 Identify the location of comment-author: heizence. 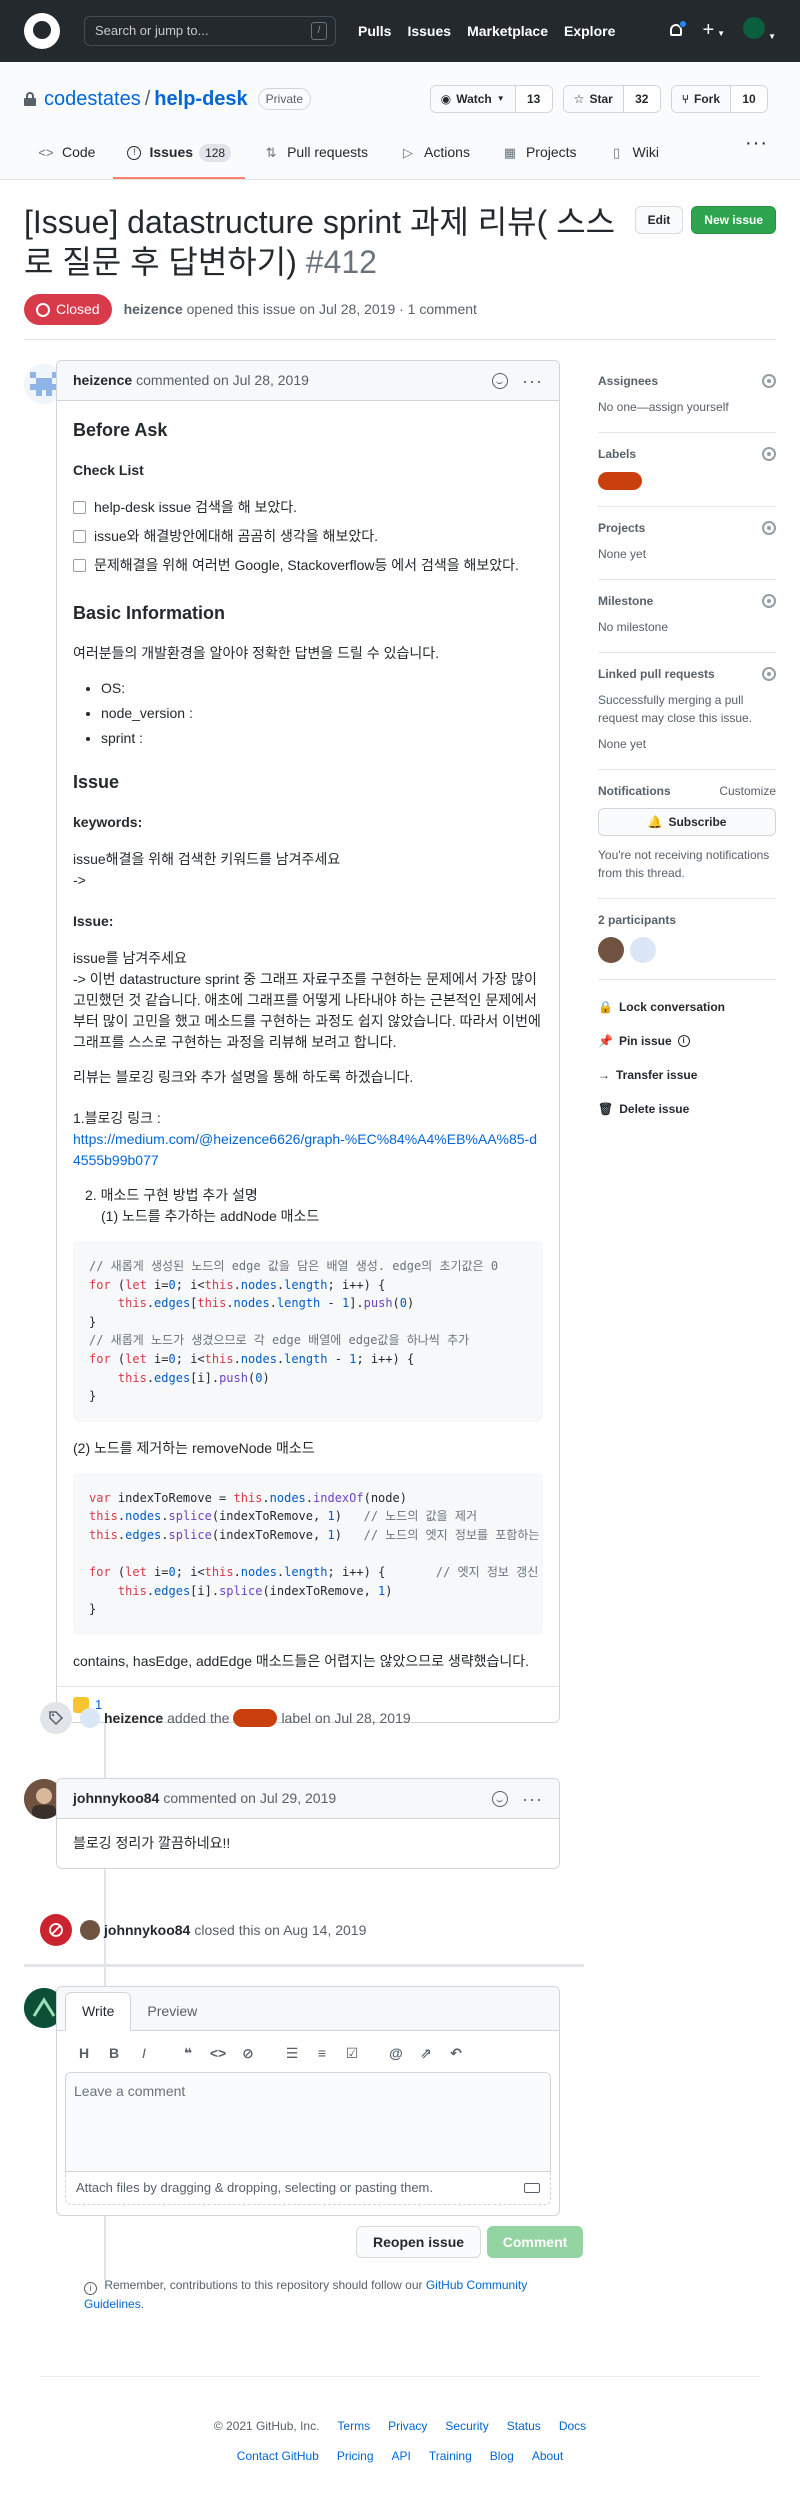
(102, 380).